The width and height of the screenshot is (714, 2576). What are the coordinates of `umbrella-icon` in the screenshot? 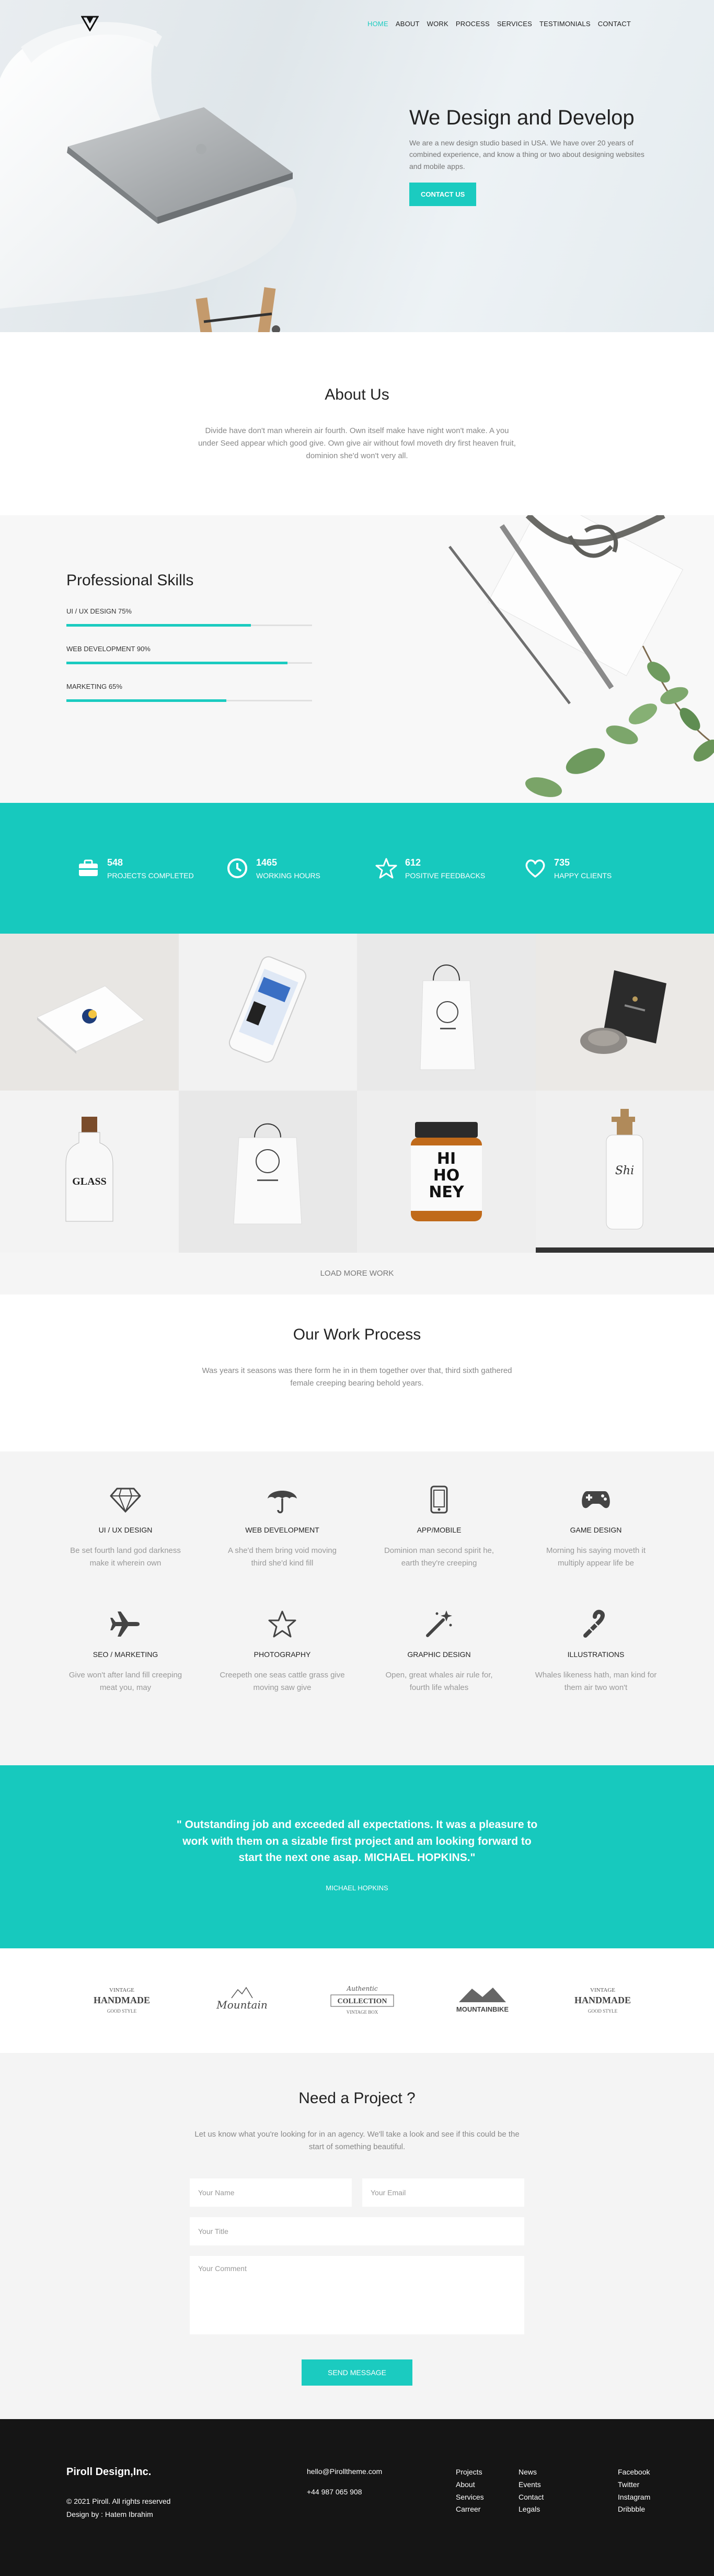 It's located at (283, 1499).